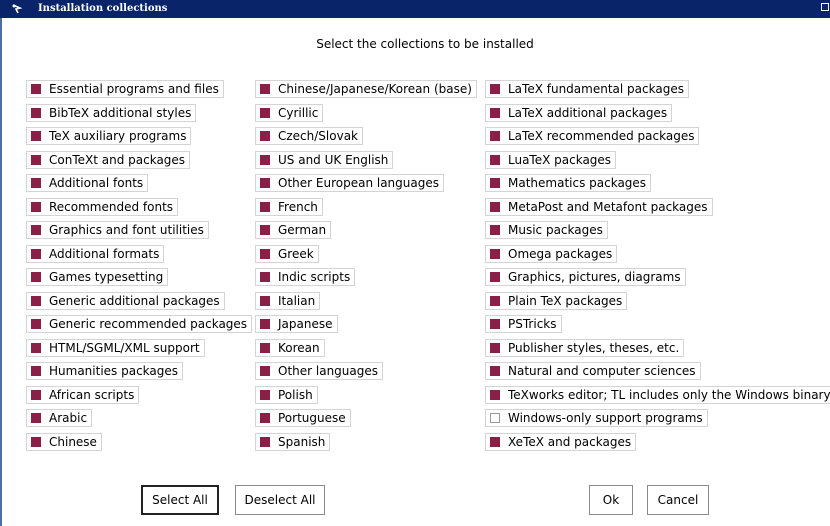 This screenshot has height=526, width=830. I want to click on collection-checkbox: Publisher styles, theses, etc., so click(585, 348).